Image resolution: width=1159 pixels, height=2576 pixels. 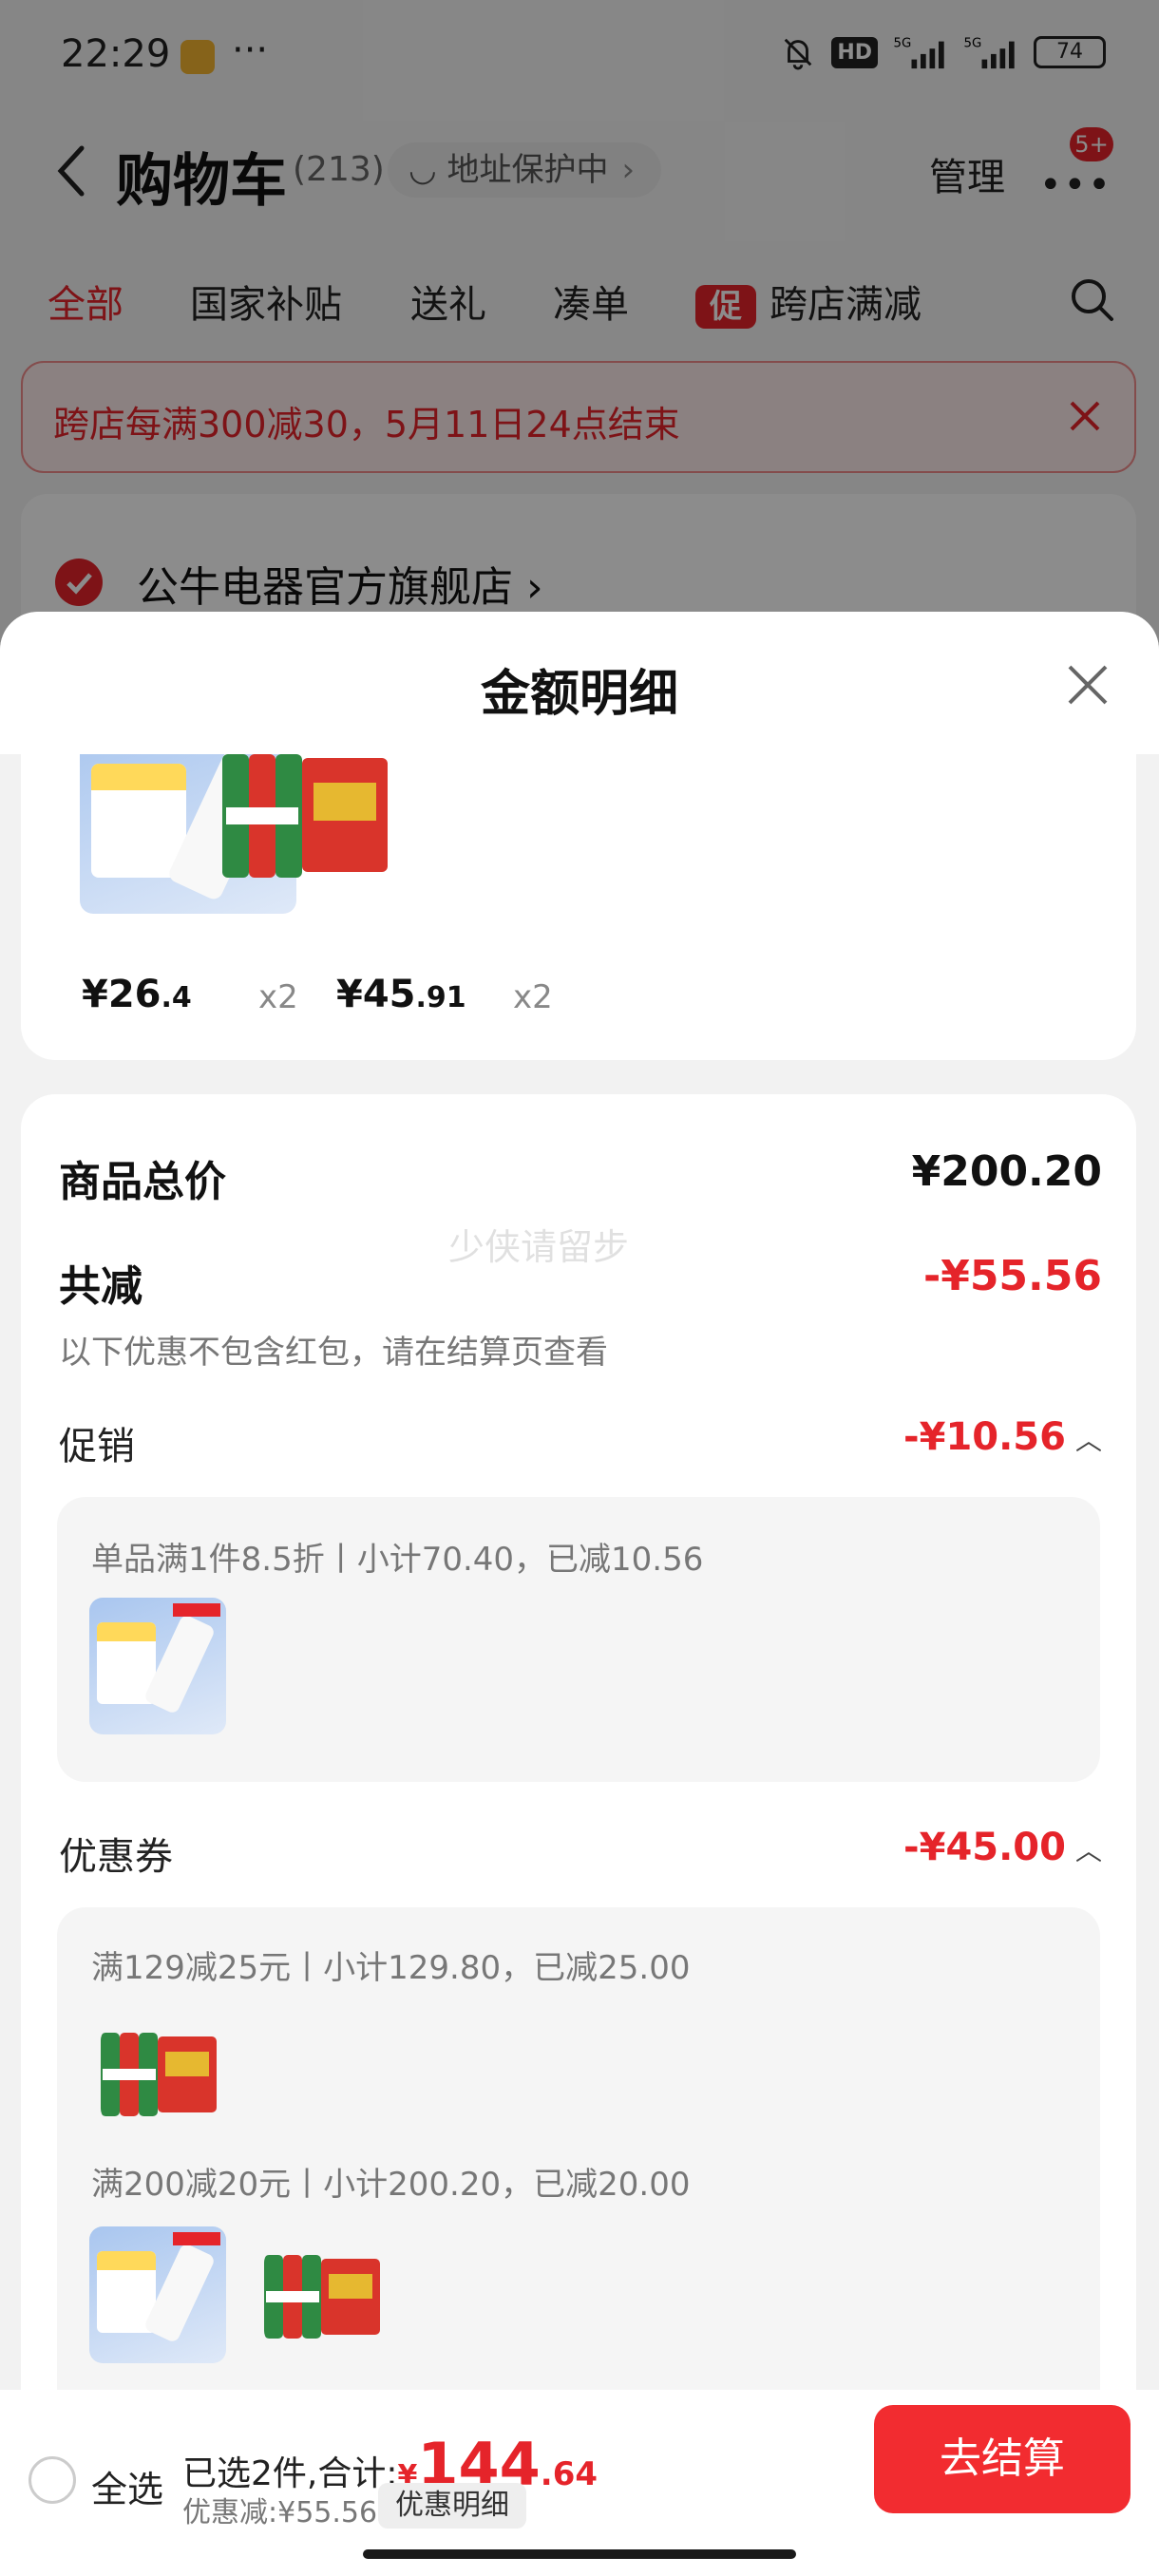 I want to click on selected-items-card: ¥26.4 x2 ¥45.91 x2, so click(x=578, y=907).